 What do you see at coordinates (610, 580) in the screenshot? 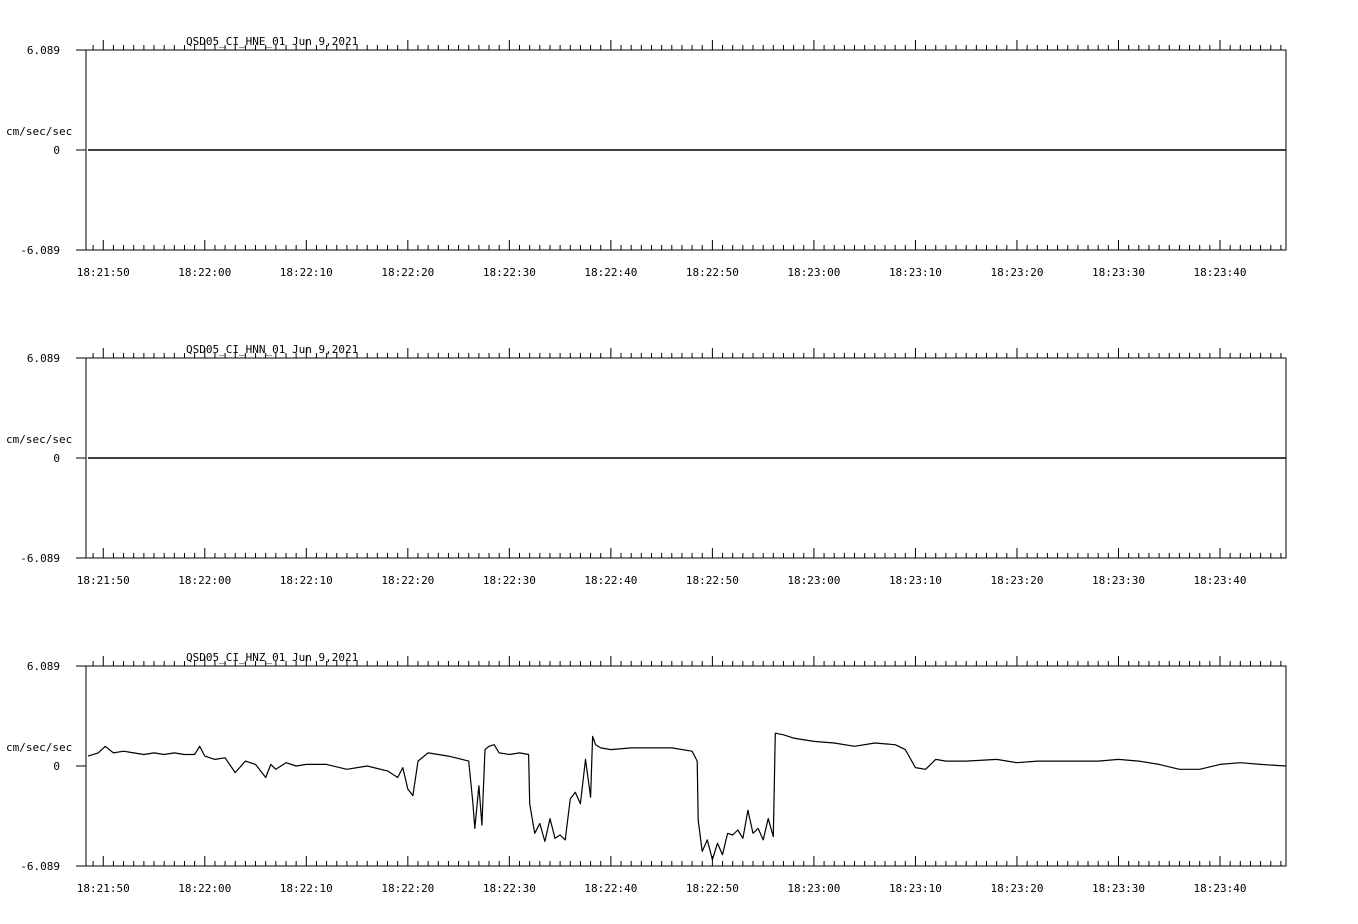
I see `hnn-xtick-label: 18:22:40` at bounding box center [610, 580].